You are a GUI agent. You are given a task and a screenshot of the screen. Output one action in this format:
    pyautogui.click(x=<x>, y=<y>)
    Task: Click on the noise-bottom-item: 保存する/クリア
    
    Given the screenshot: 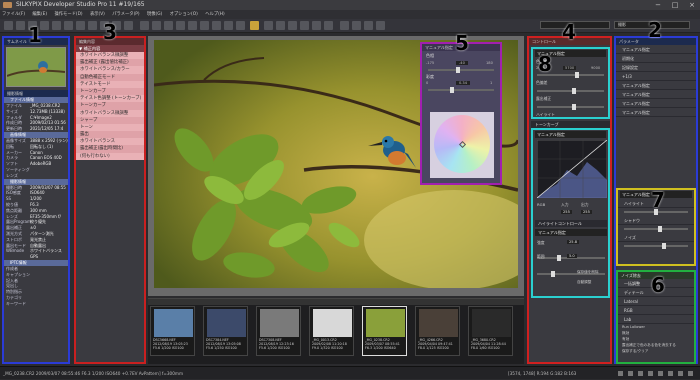 What is the action you would take?
    pyautogui.click(x=656, y=351)
    